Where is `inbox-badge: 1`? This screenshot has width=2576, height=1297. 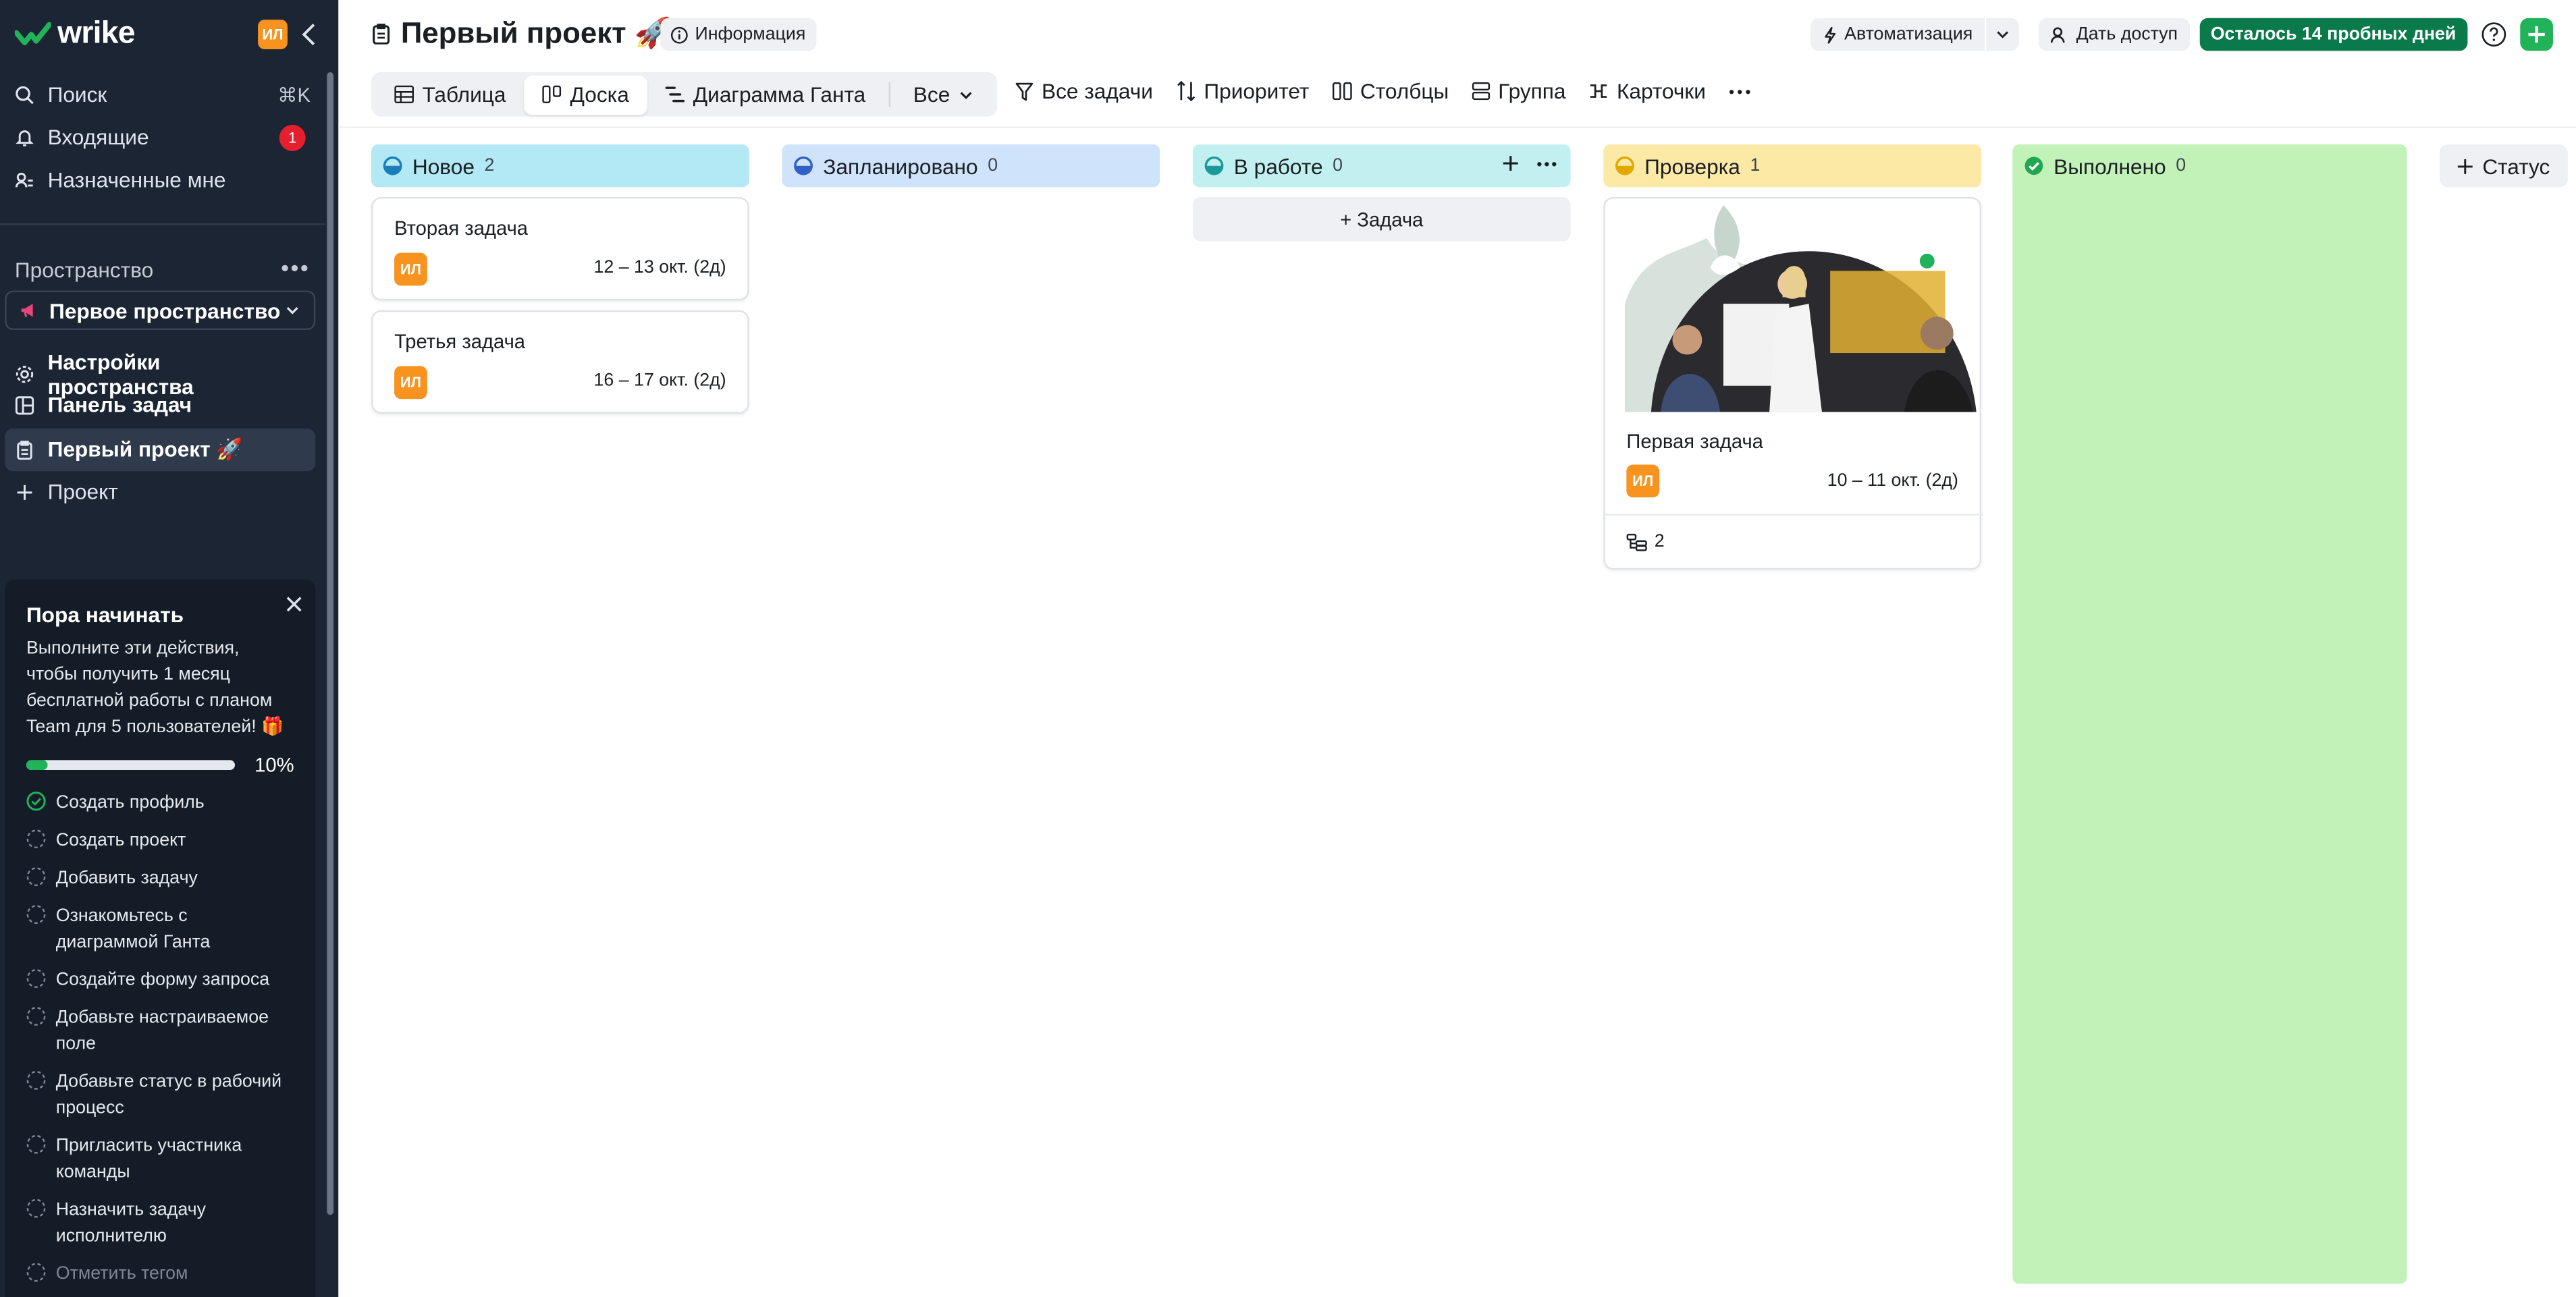
inbox-badge: 1 is located at coordinates (292, 136).